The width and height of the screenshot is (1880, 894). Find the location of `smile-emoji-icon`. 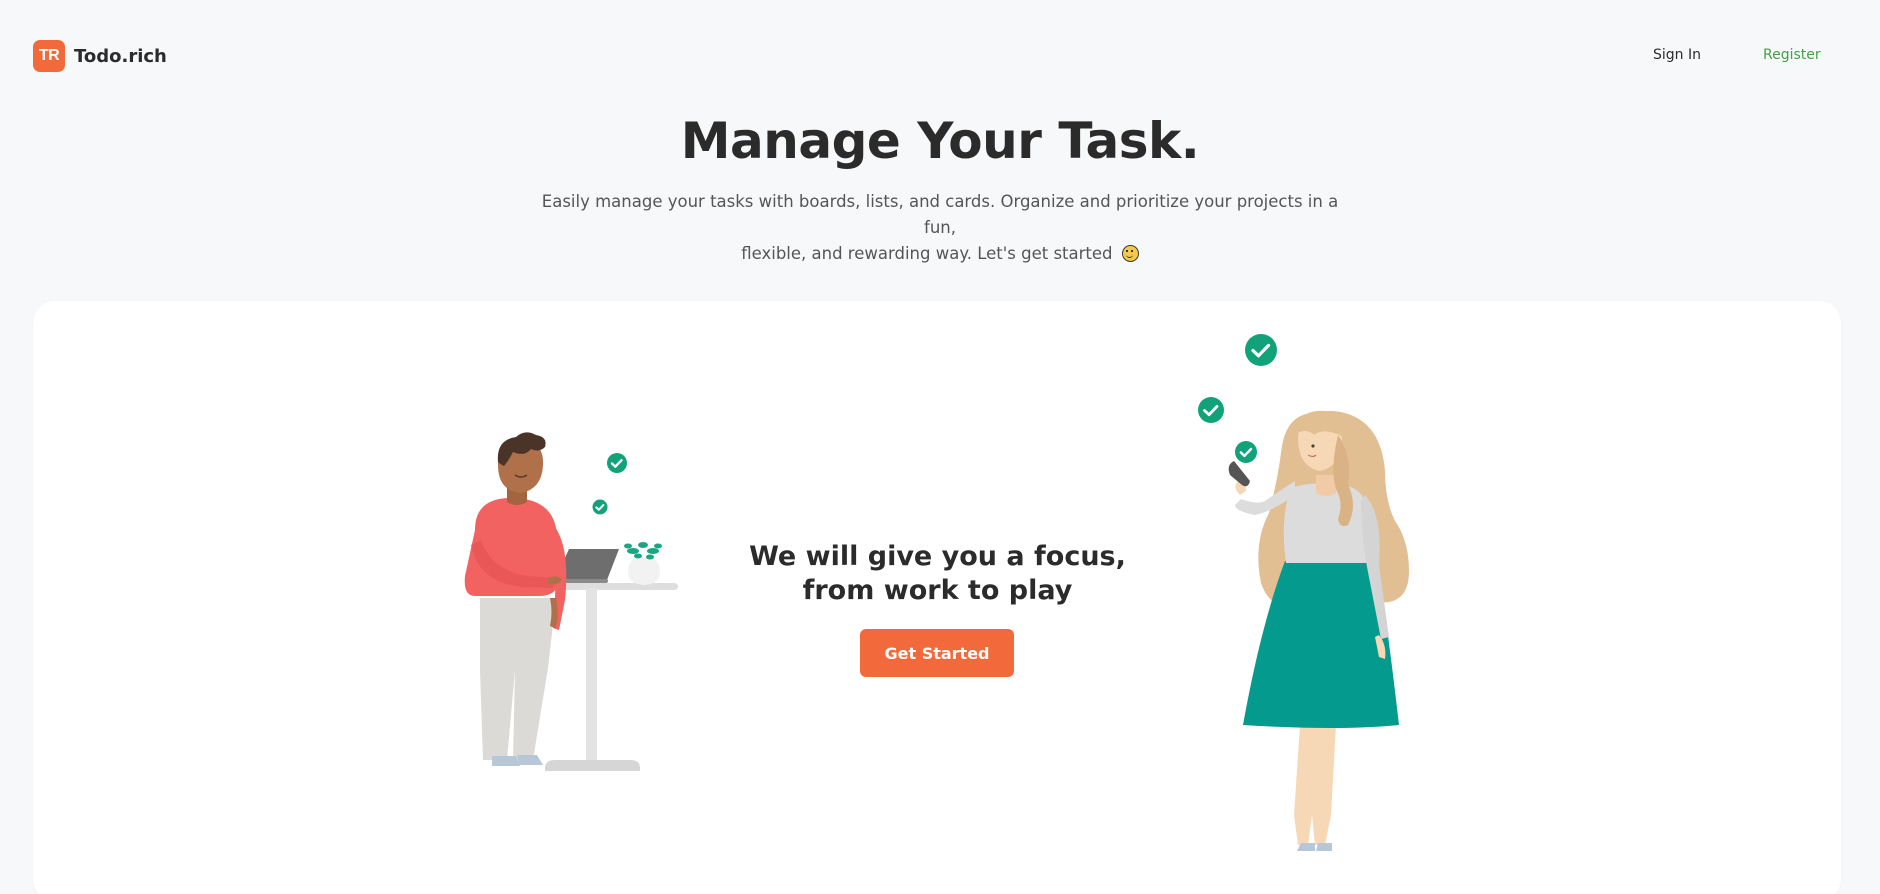

smile-emoji-icon is located at coordinates (1130, 253).